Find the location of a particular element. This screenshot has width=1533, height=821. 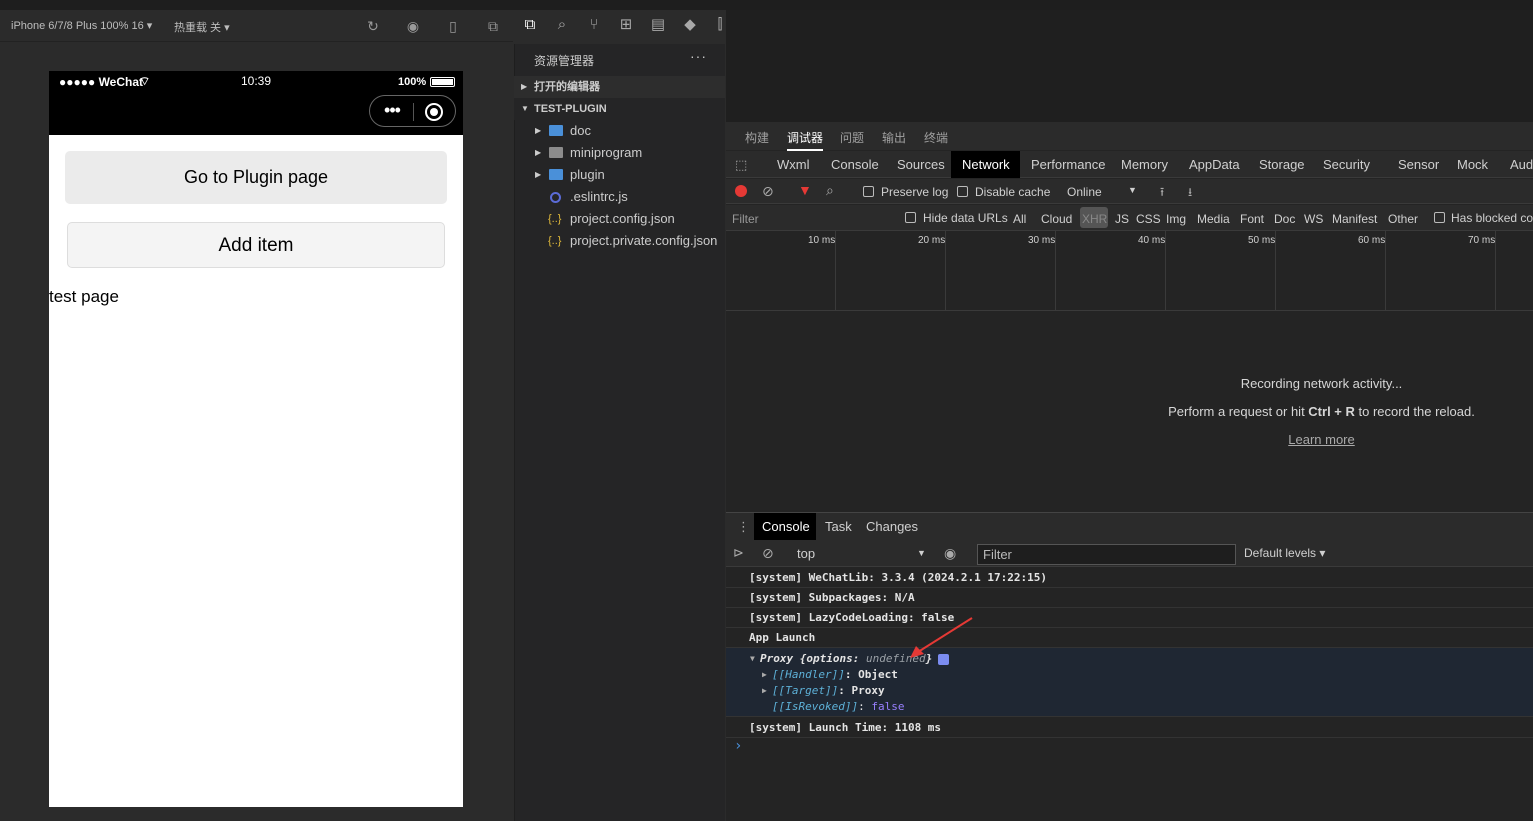

tab-memory: Memory is located at coordinates (1144, 164).